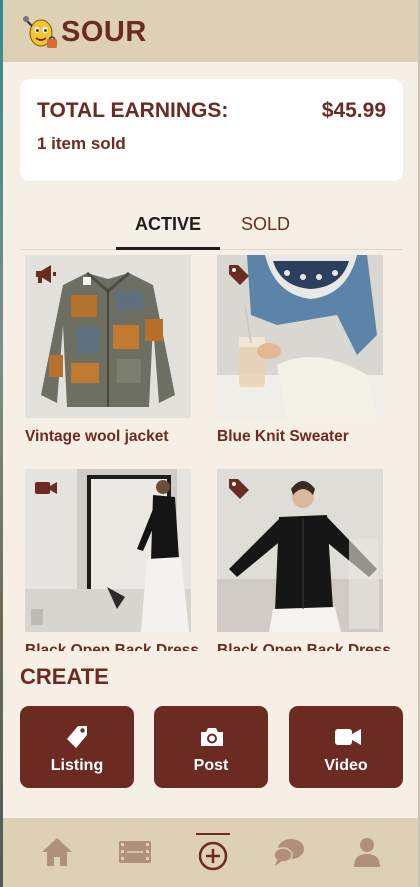  I want to click on film-icon, so click(135, 852).